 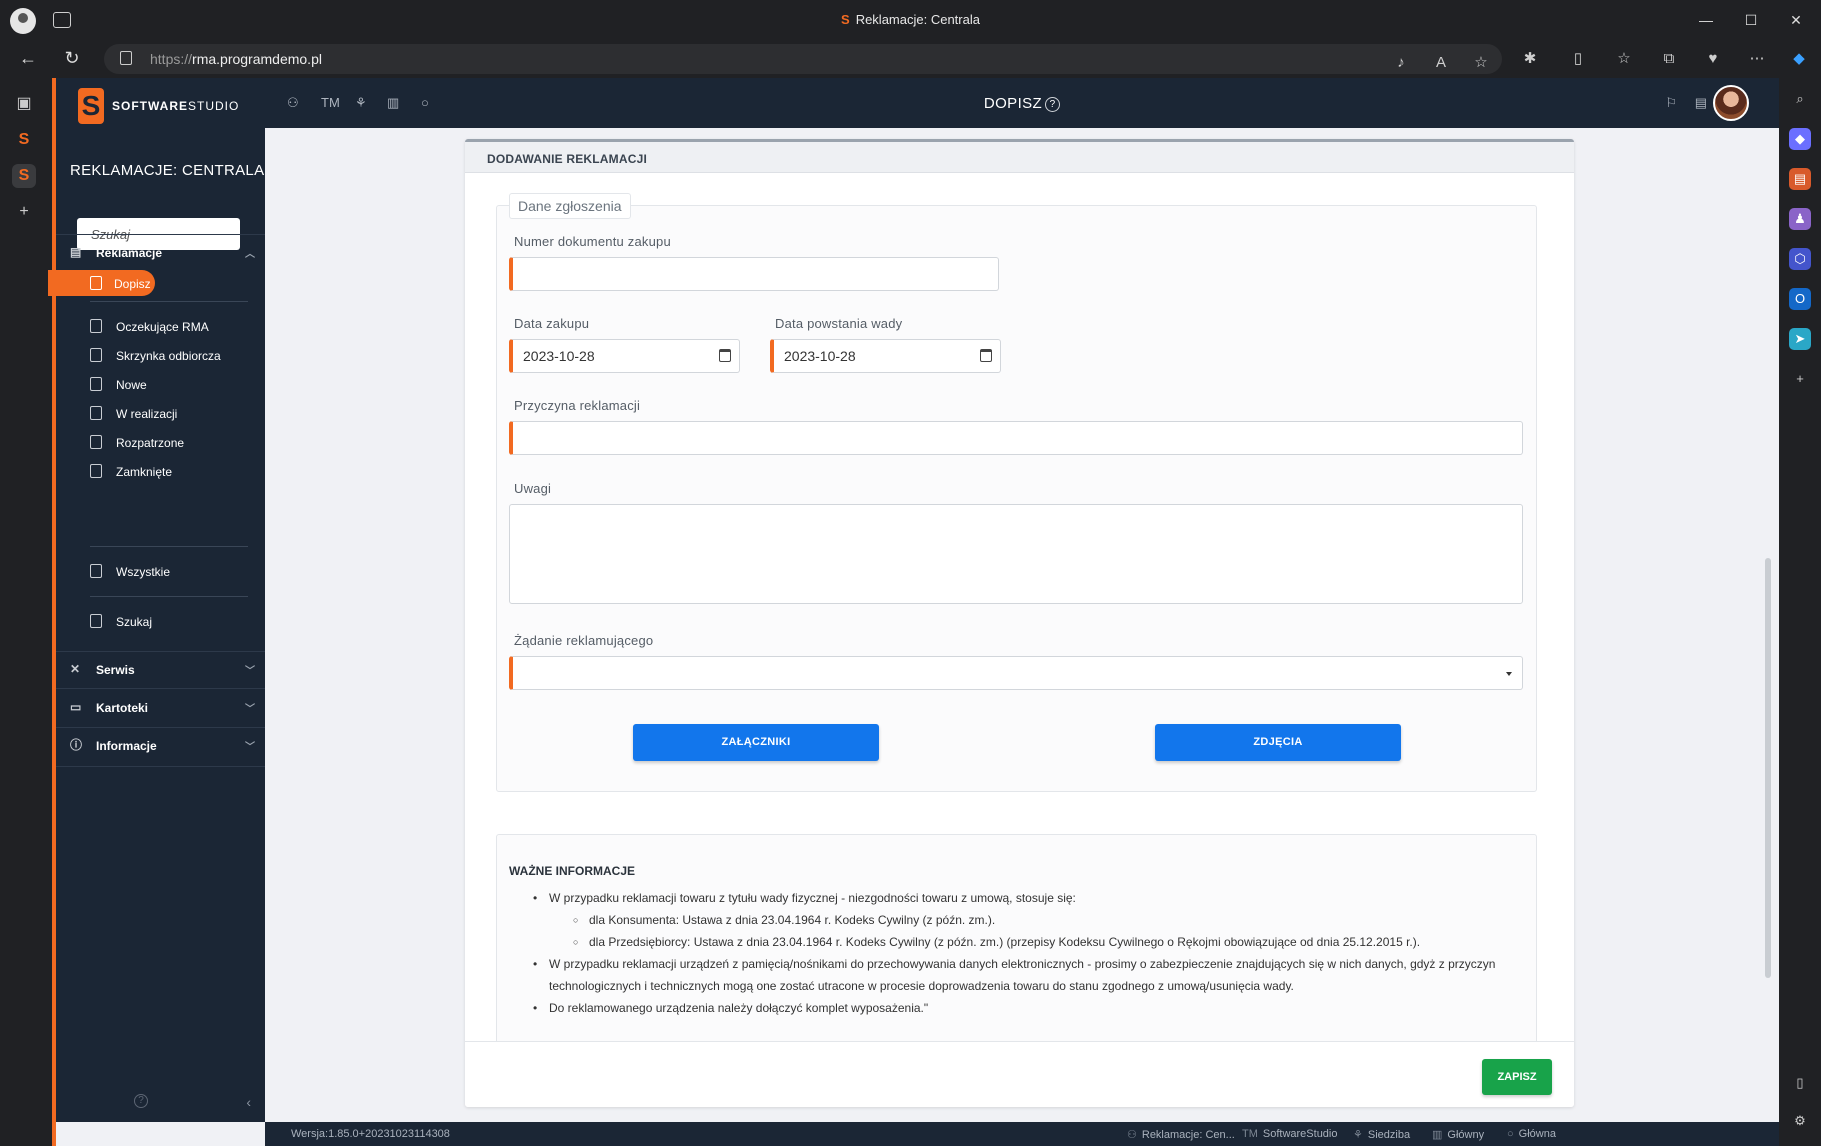 What do you see at coordinates (160, 745) in the screenshot?
I see `sidebar-group-informacje: ⓘ Informacje ﹀` at bounding box center [160, 745].